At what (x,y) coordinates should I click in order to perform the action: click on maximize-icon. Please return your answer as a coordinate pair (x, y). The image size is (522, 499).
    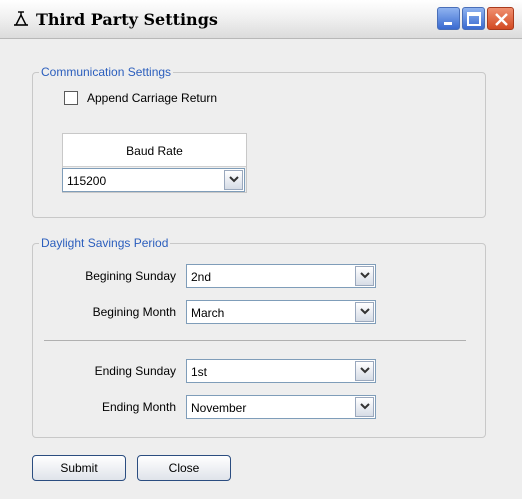
    Looking at the image, I should click on (474, 19).